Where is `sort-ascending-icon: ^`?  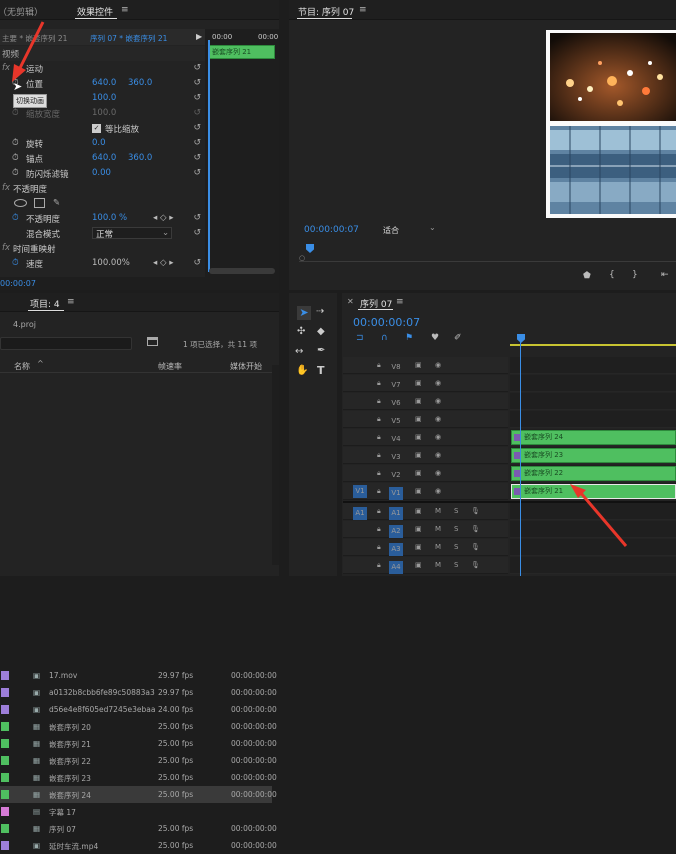
sort-ascending-icon: ^ is located at coordinates (40, 363).